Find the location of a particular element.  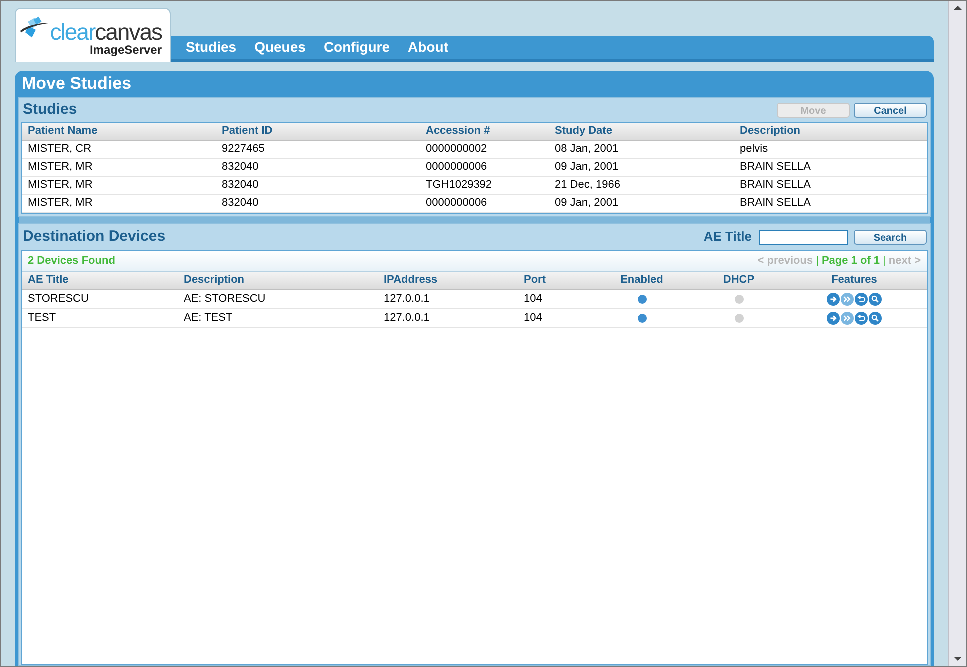

nav-link: Studies is located at coordinates (211, 47).